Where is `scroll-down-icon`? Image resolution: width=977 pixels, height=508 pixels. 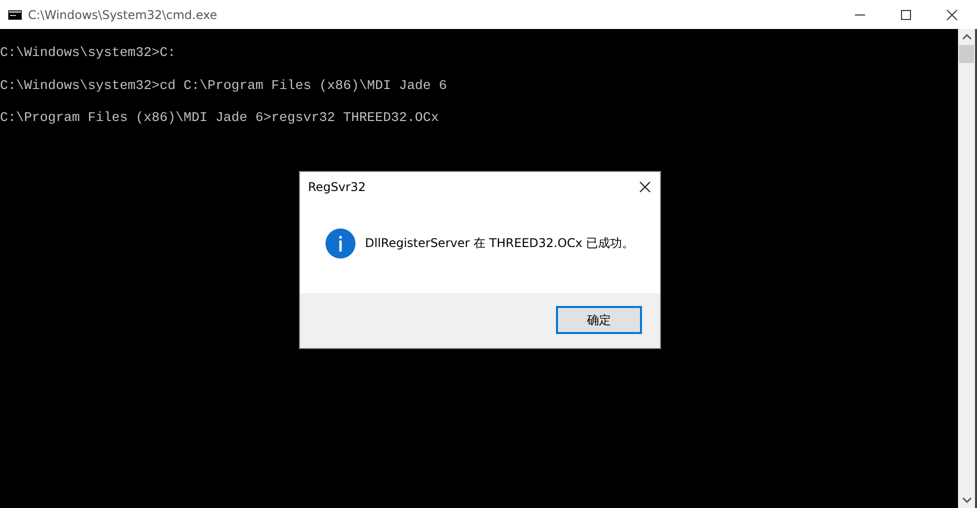 scroll-down-icon is located at coordinates (967, 500).